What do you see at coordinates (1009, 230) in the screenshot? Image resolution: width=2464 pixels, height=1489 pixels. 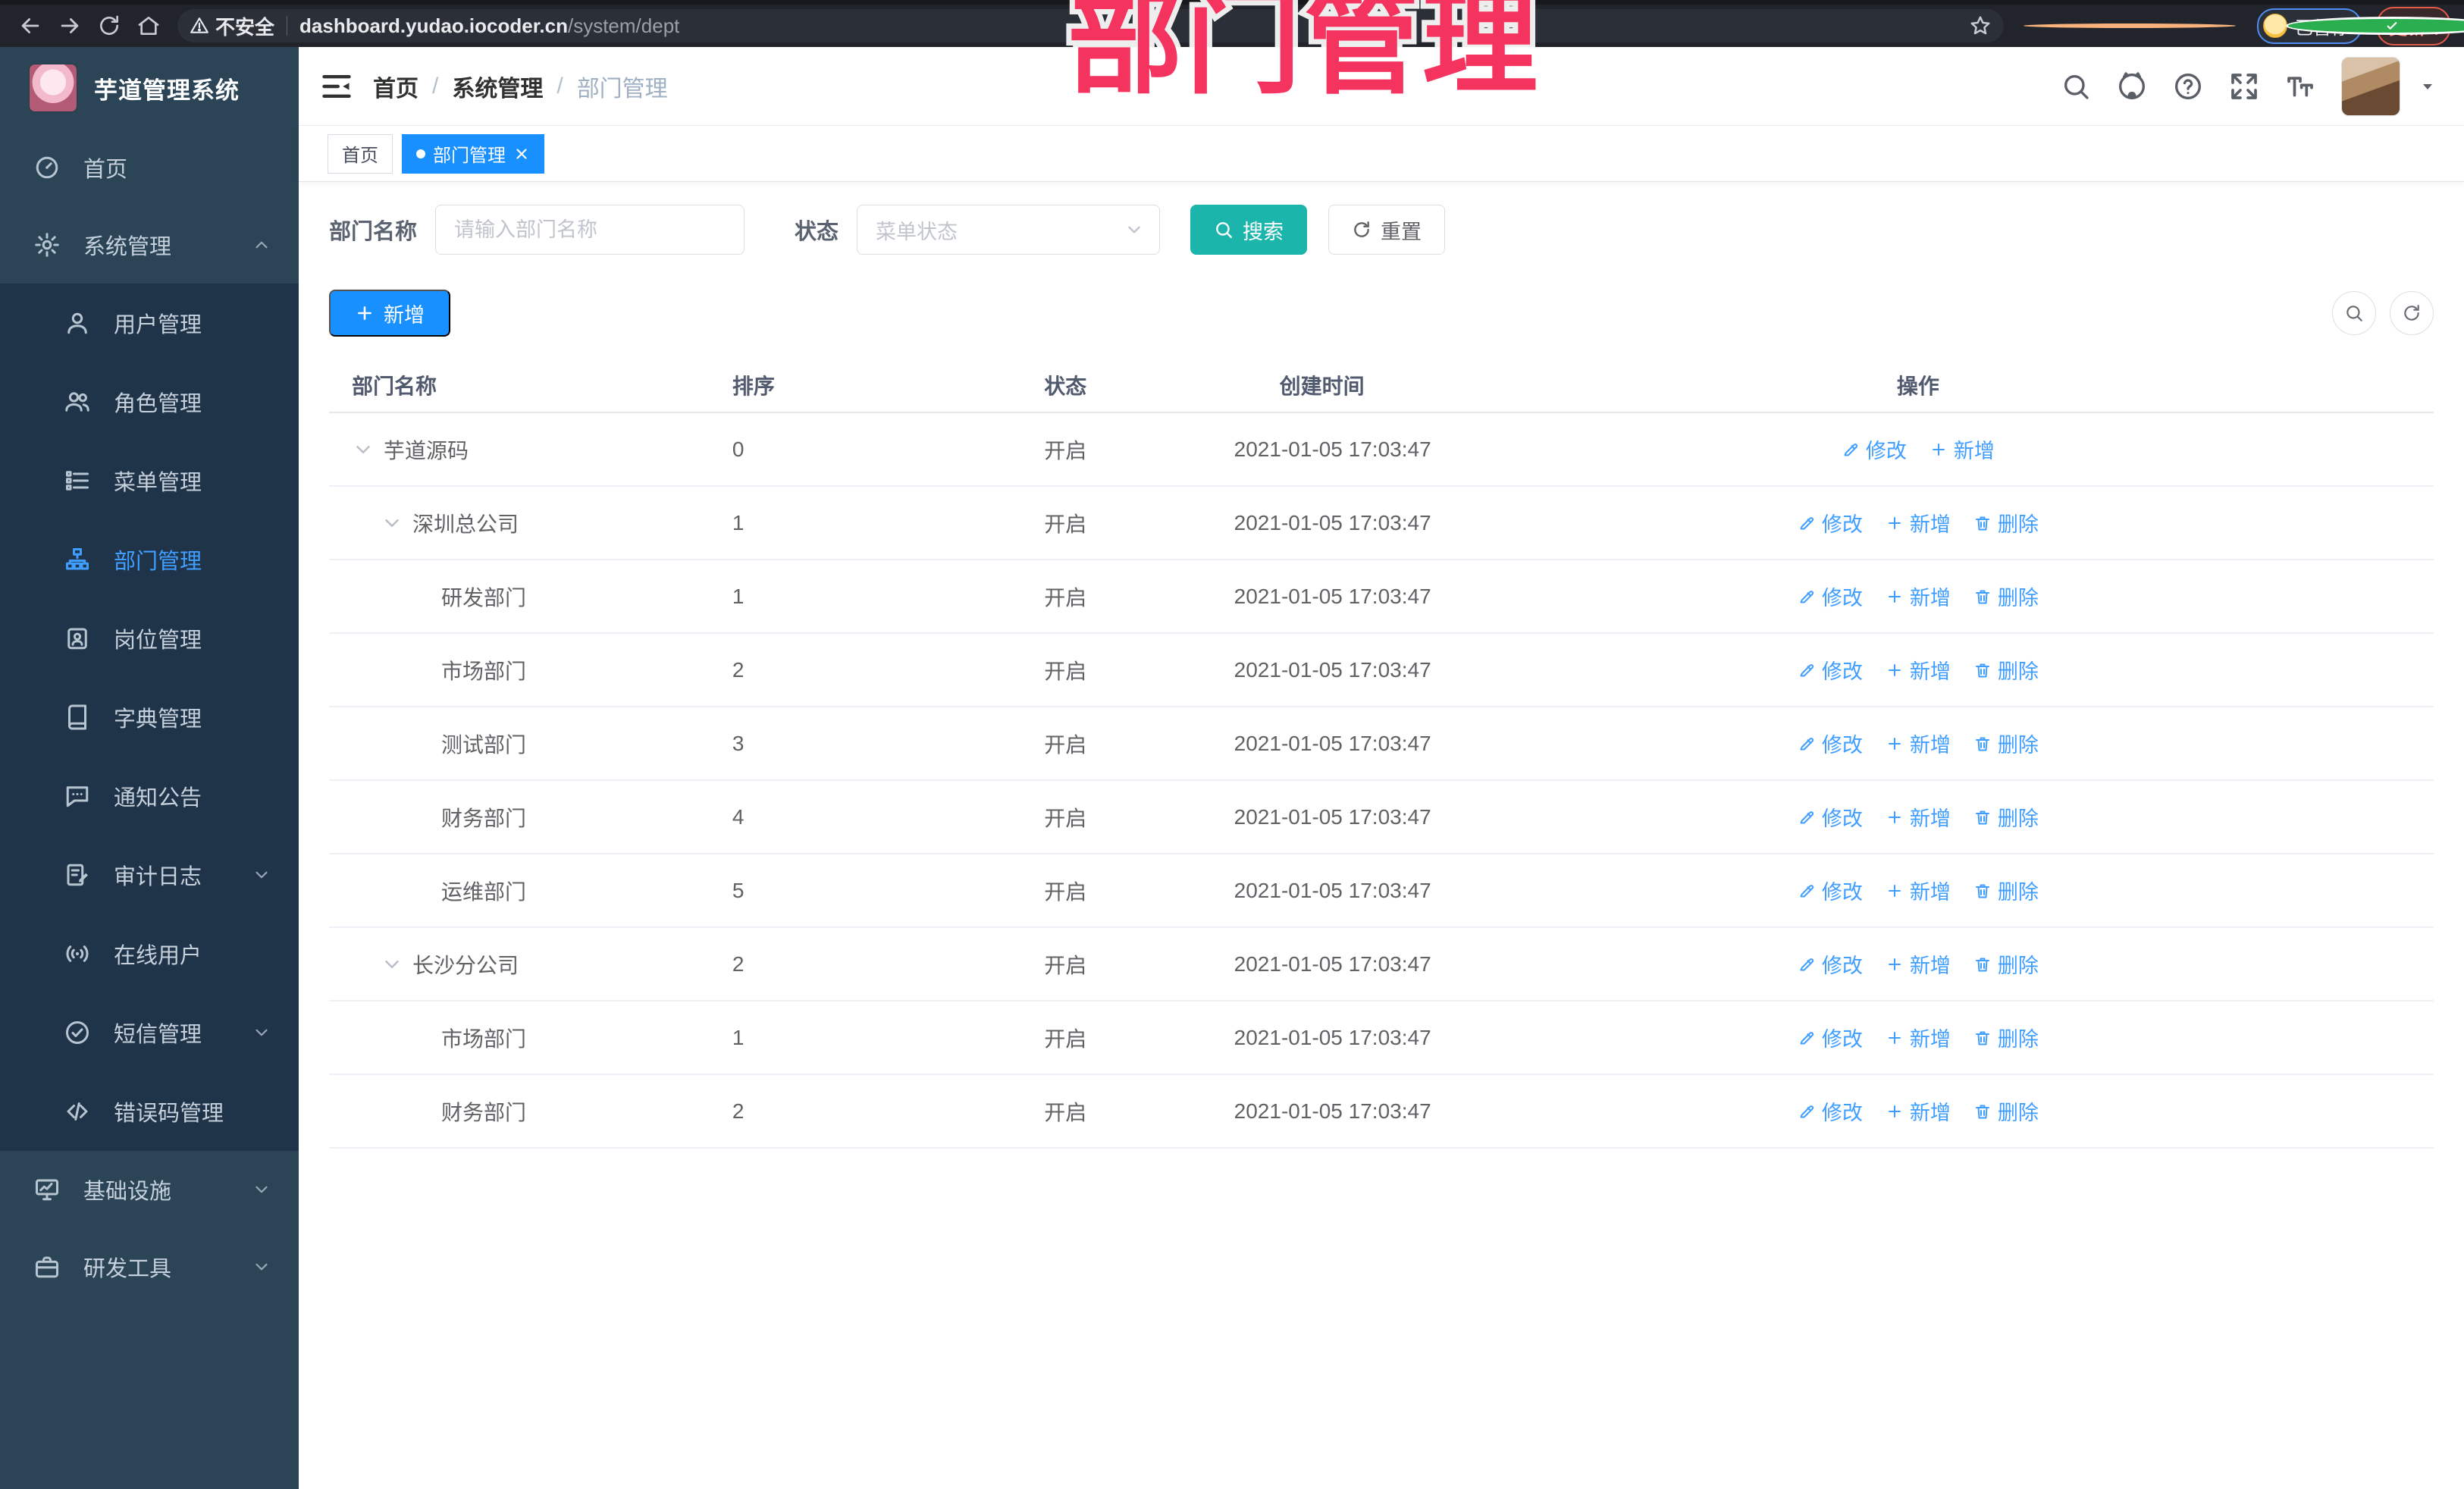 I see `status-select: 菜单状态` at bounding box center [1009, 230].